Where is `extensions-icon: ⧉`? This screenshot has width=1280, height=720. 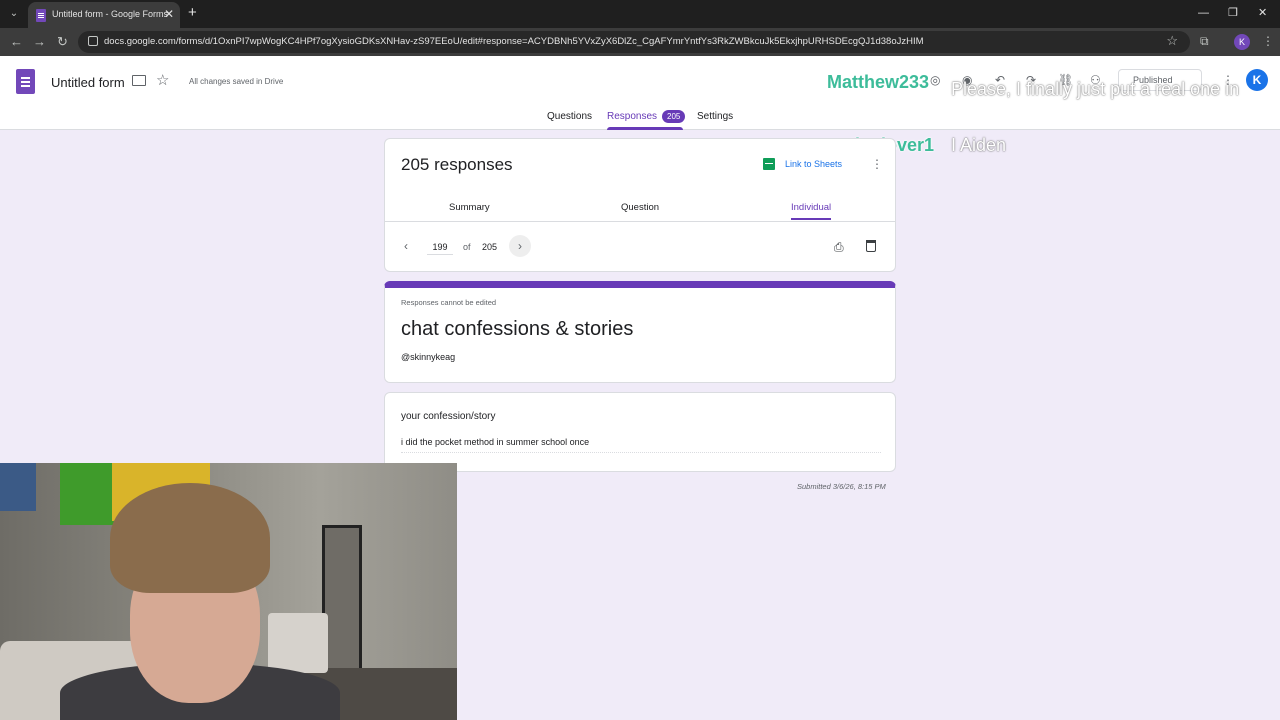 extensions-icon: ⧉ is located at coordinates (1204, 41).